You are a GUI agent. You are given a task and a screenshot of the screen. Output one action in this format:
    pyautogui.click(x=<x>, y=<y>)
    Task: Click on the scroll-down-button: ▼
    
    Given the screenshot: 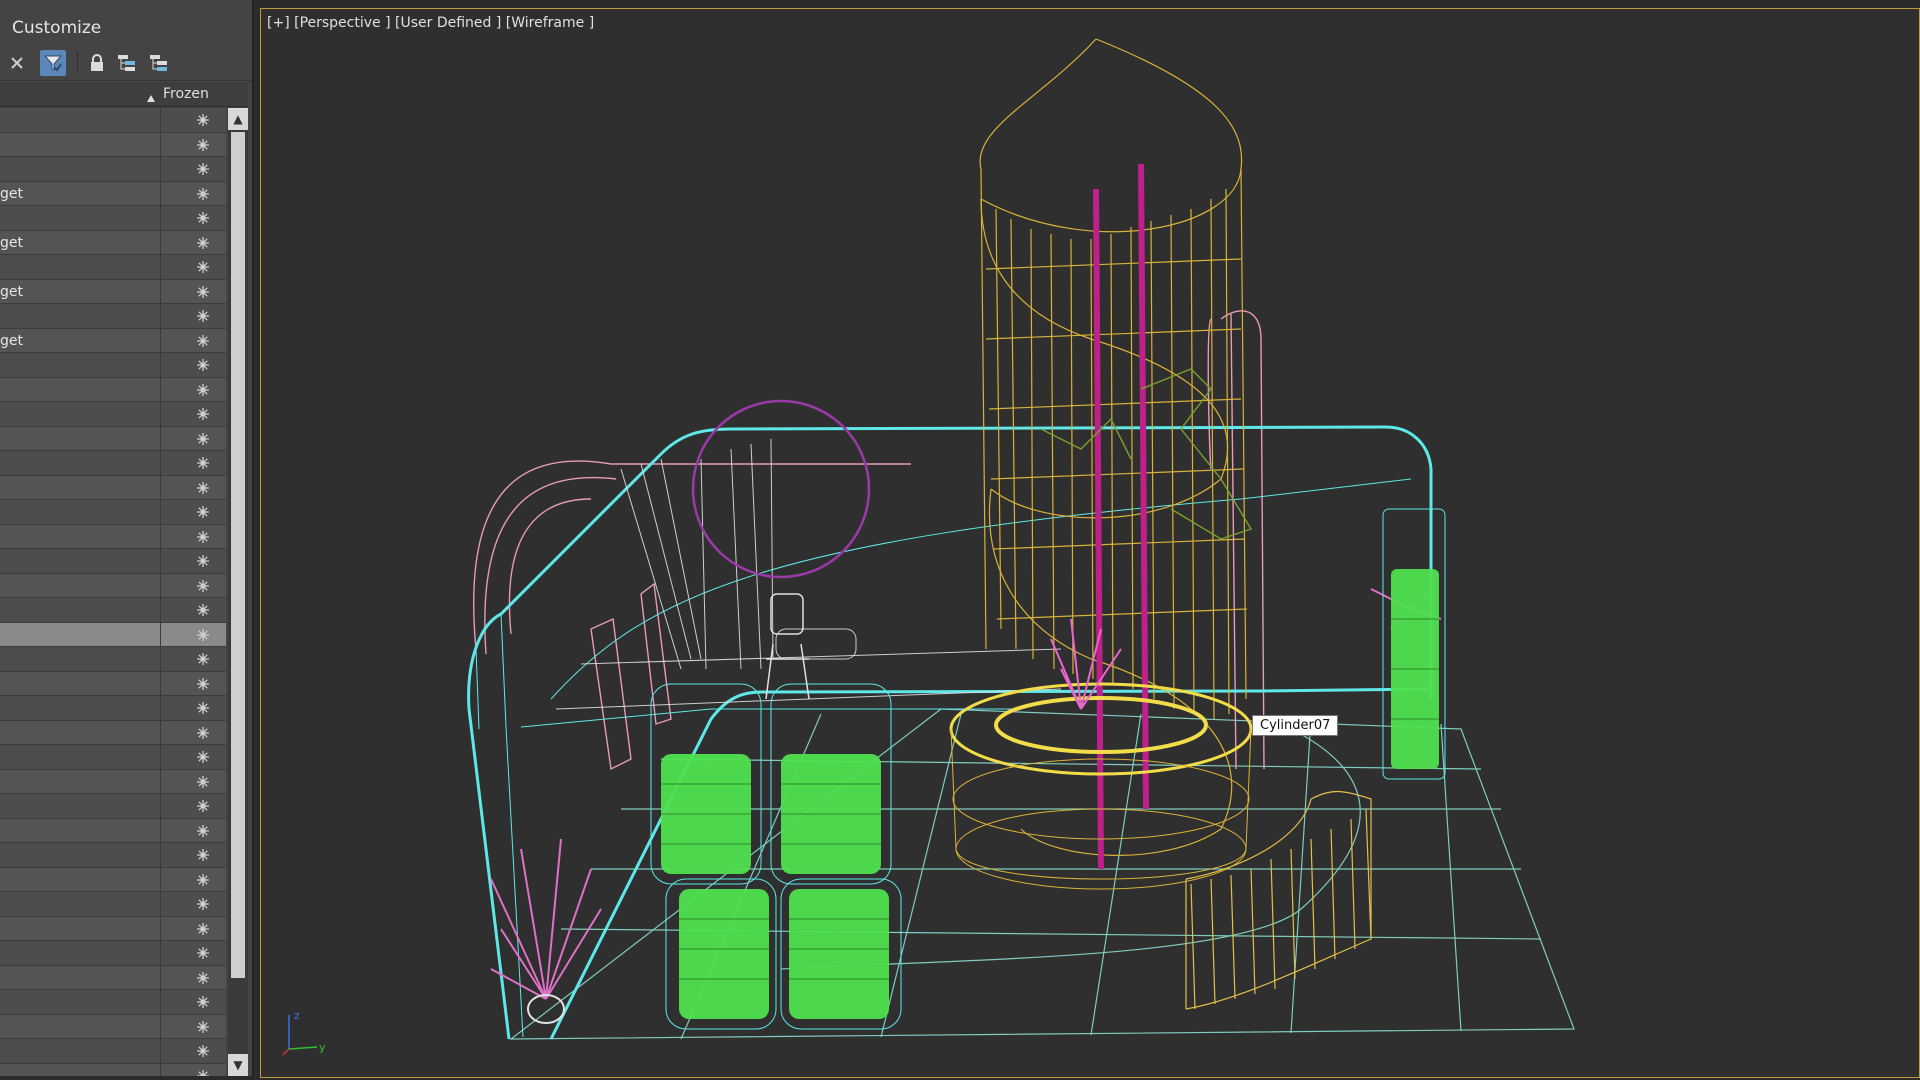 What is the action you would take?
    pyautogui.click(x=238, y=1065)
    